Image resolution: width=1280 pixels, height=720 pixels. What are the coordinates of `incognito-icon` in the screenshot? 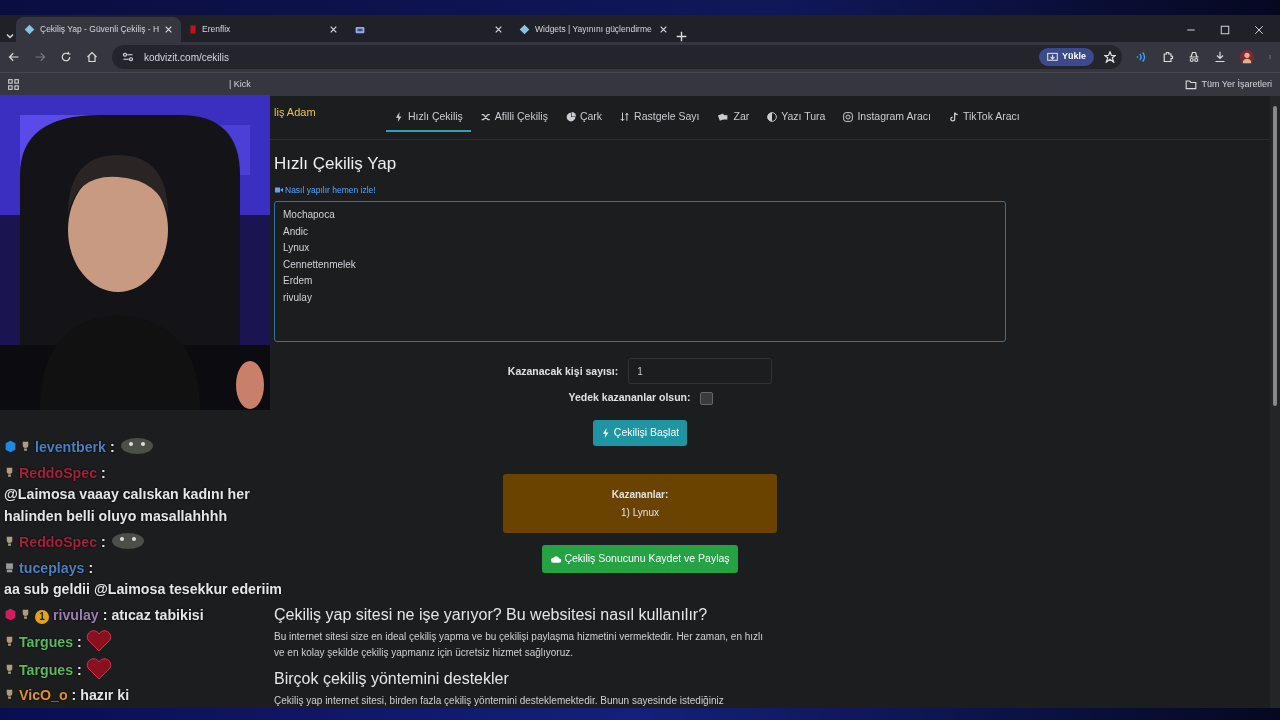 It's located at (1194, 57).